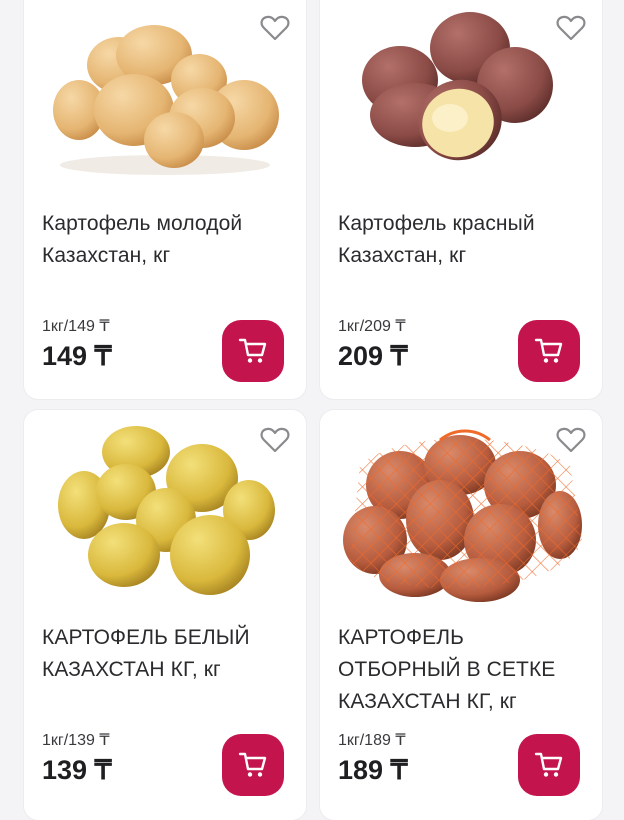  What do you see at coordinates (77, 770) in the screenshot?
I see `price: 139 ₸` at bounding box center [77, 770].